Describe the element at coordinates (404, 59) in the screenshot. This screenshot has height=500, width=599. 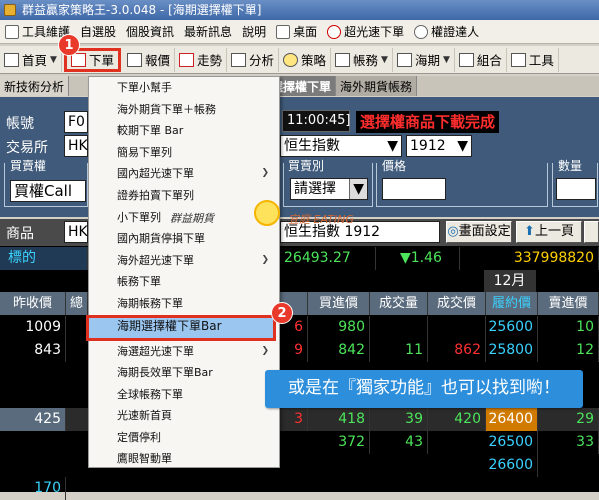
I see `overseas-icon` at that location.